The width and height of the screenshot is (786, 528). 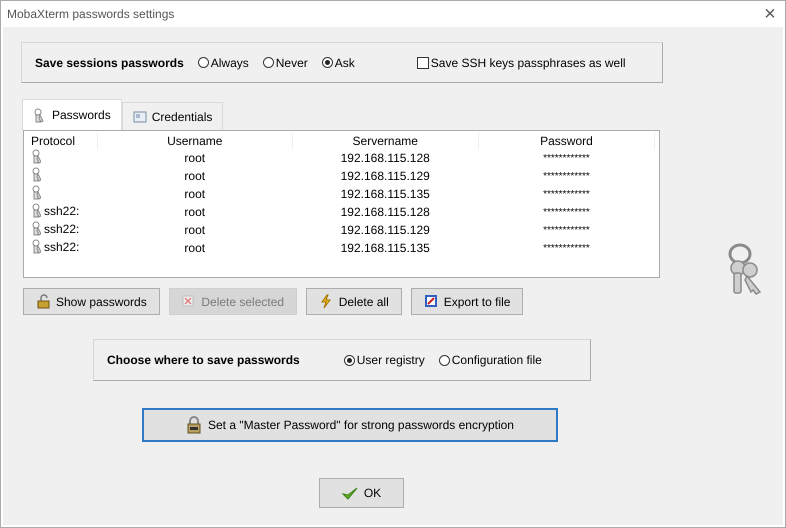 What do you see at coordinates (203, 360) in the screenshot?
I see `panel-label: Choose where to save passwords` at bounding box center [203, 360].